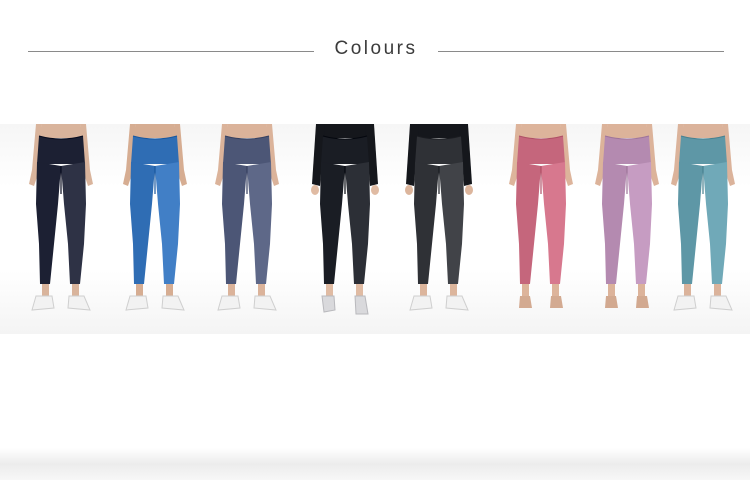  What do you see at coordinates (581, 51) in the screenshot?
I see `header-divider-right` at bounding box center [581, 51].